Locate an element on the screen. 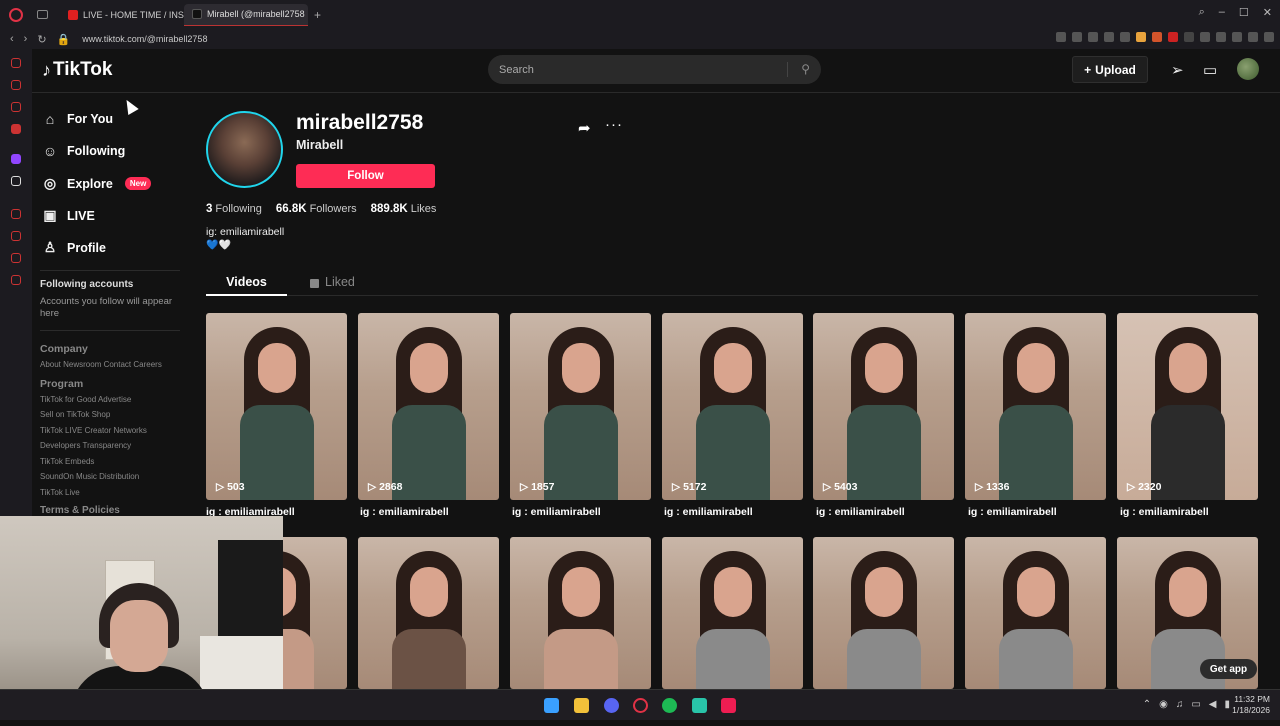 The height and width of the screenshot is (726, 1280). video-card: ▷ 1336 is located at coordinates (1035, 406).